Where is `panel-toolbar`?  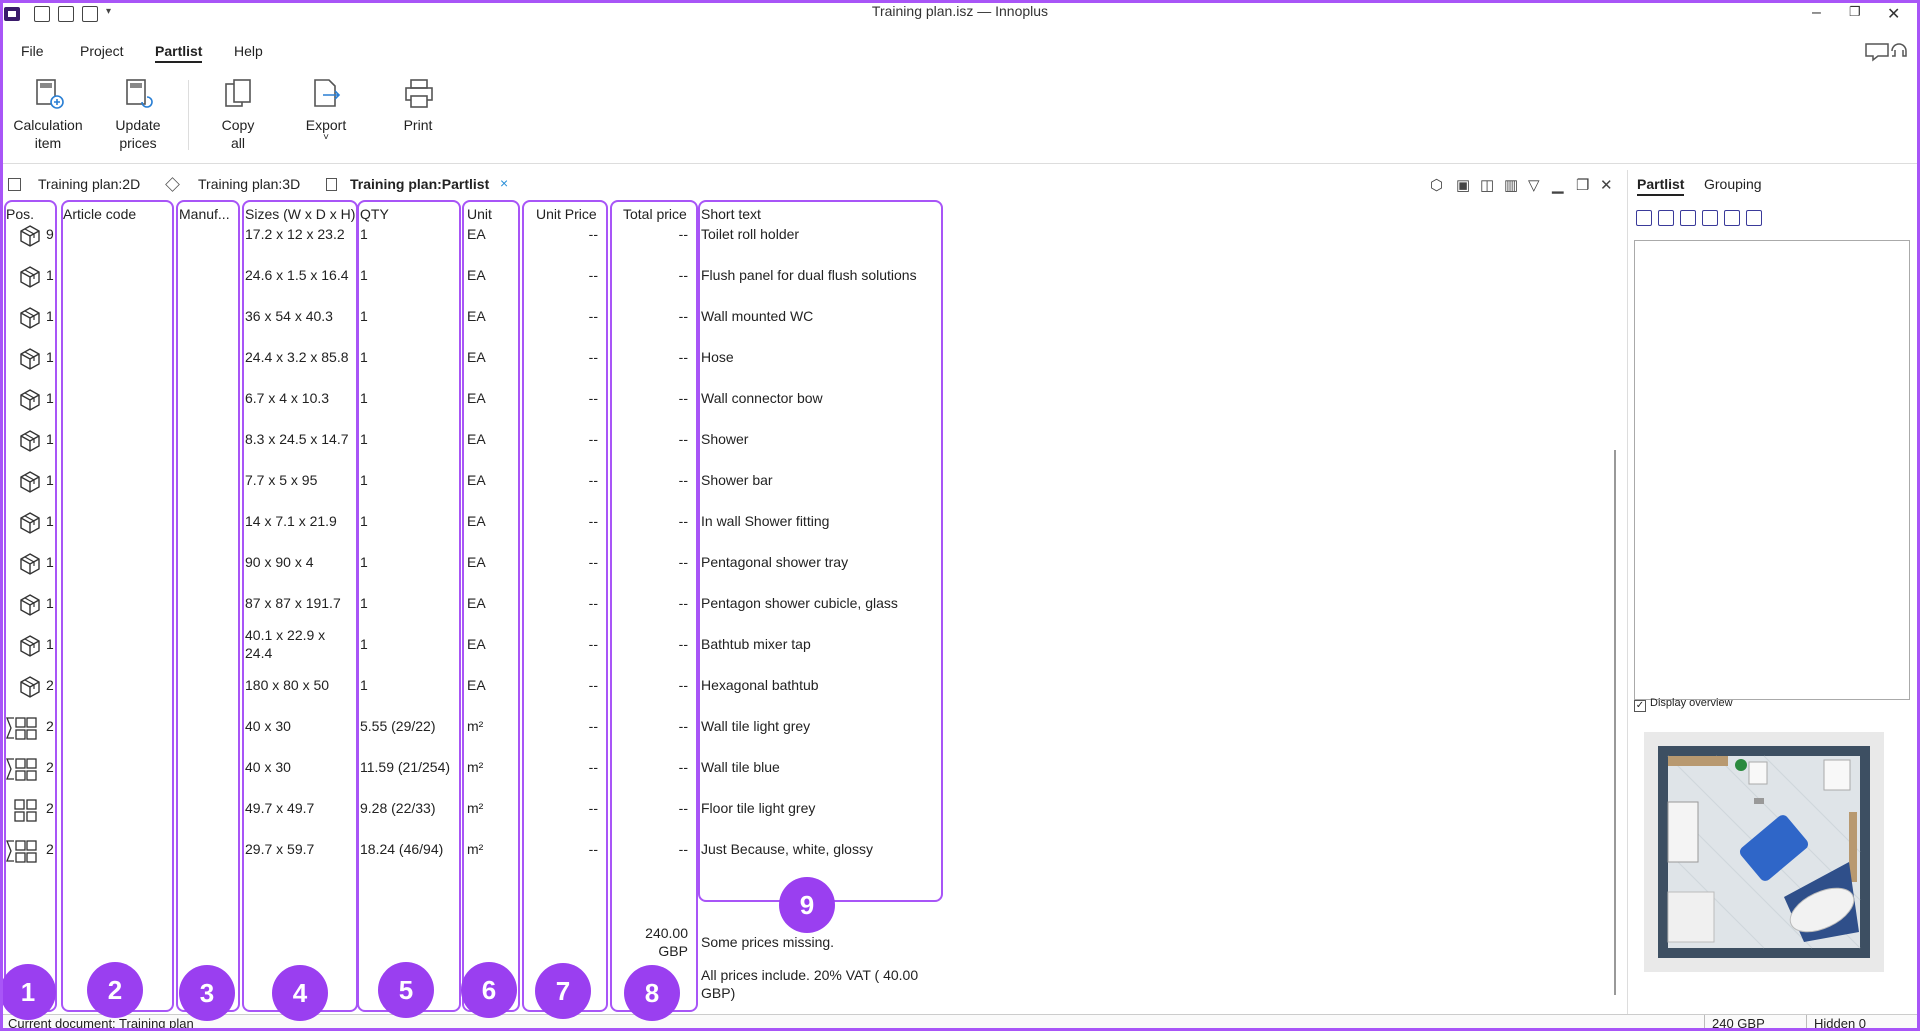 panel-toolbar is located at coordinates (1702, 219).